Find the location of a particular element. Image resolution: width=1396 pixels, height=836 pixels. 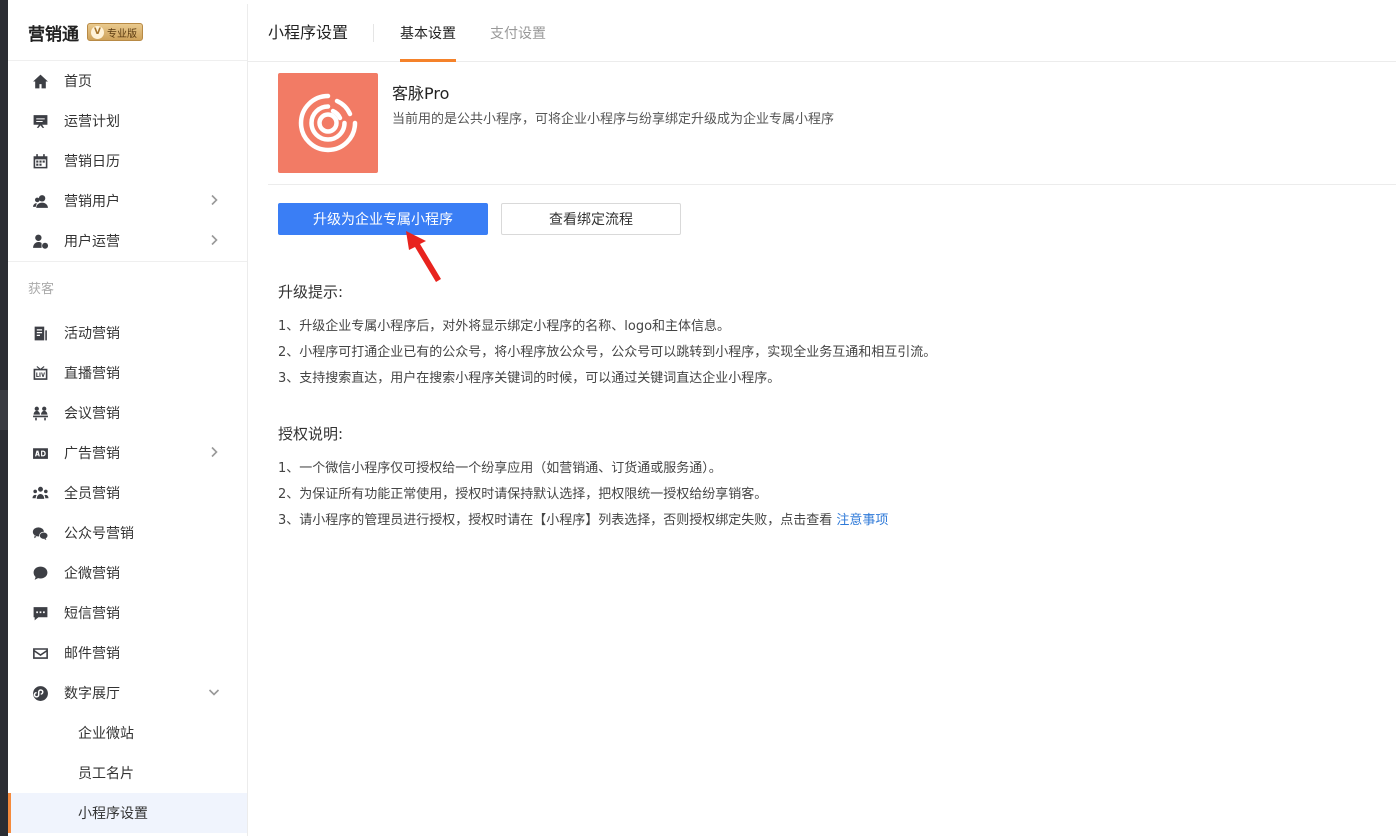

sidebar-item-label: 数字展厅 is located at coordinates (92, 694).